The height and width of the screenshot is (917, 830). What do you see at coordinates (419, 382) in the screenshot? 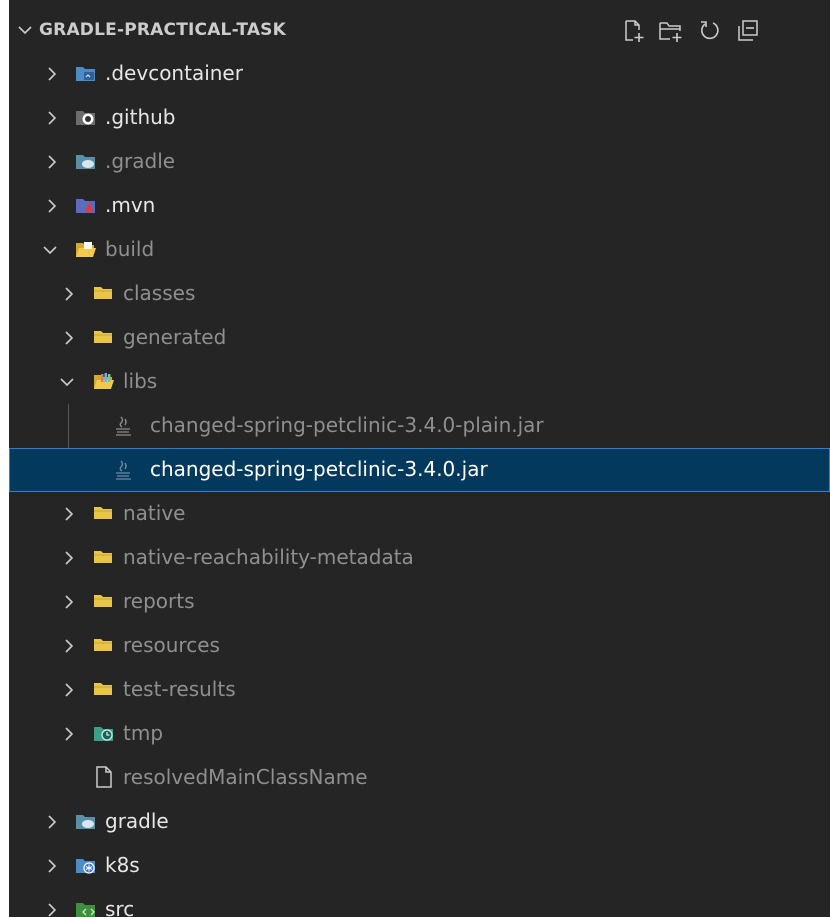
I see `tree-item-libs: libs` at bounding box center [419, 382].